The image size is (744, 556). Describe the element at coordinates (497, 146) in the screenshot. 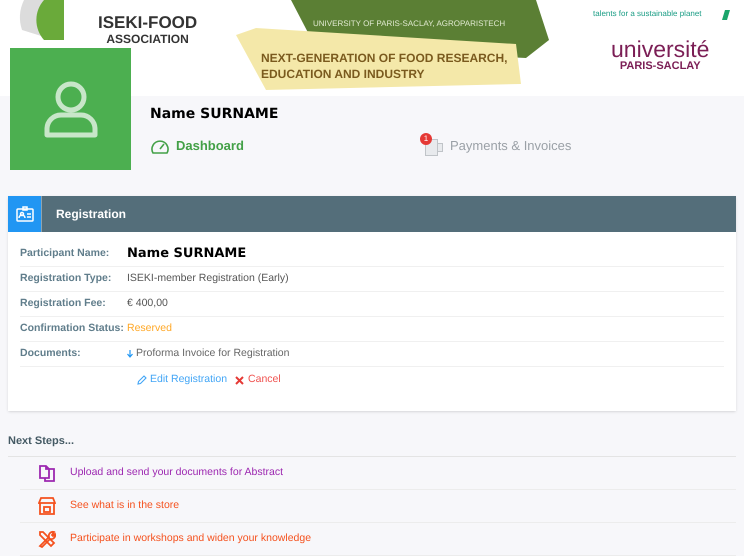

I see `nav-tab: 1 Payments & Invoices` at that location.